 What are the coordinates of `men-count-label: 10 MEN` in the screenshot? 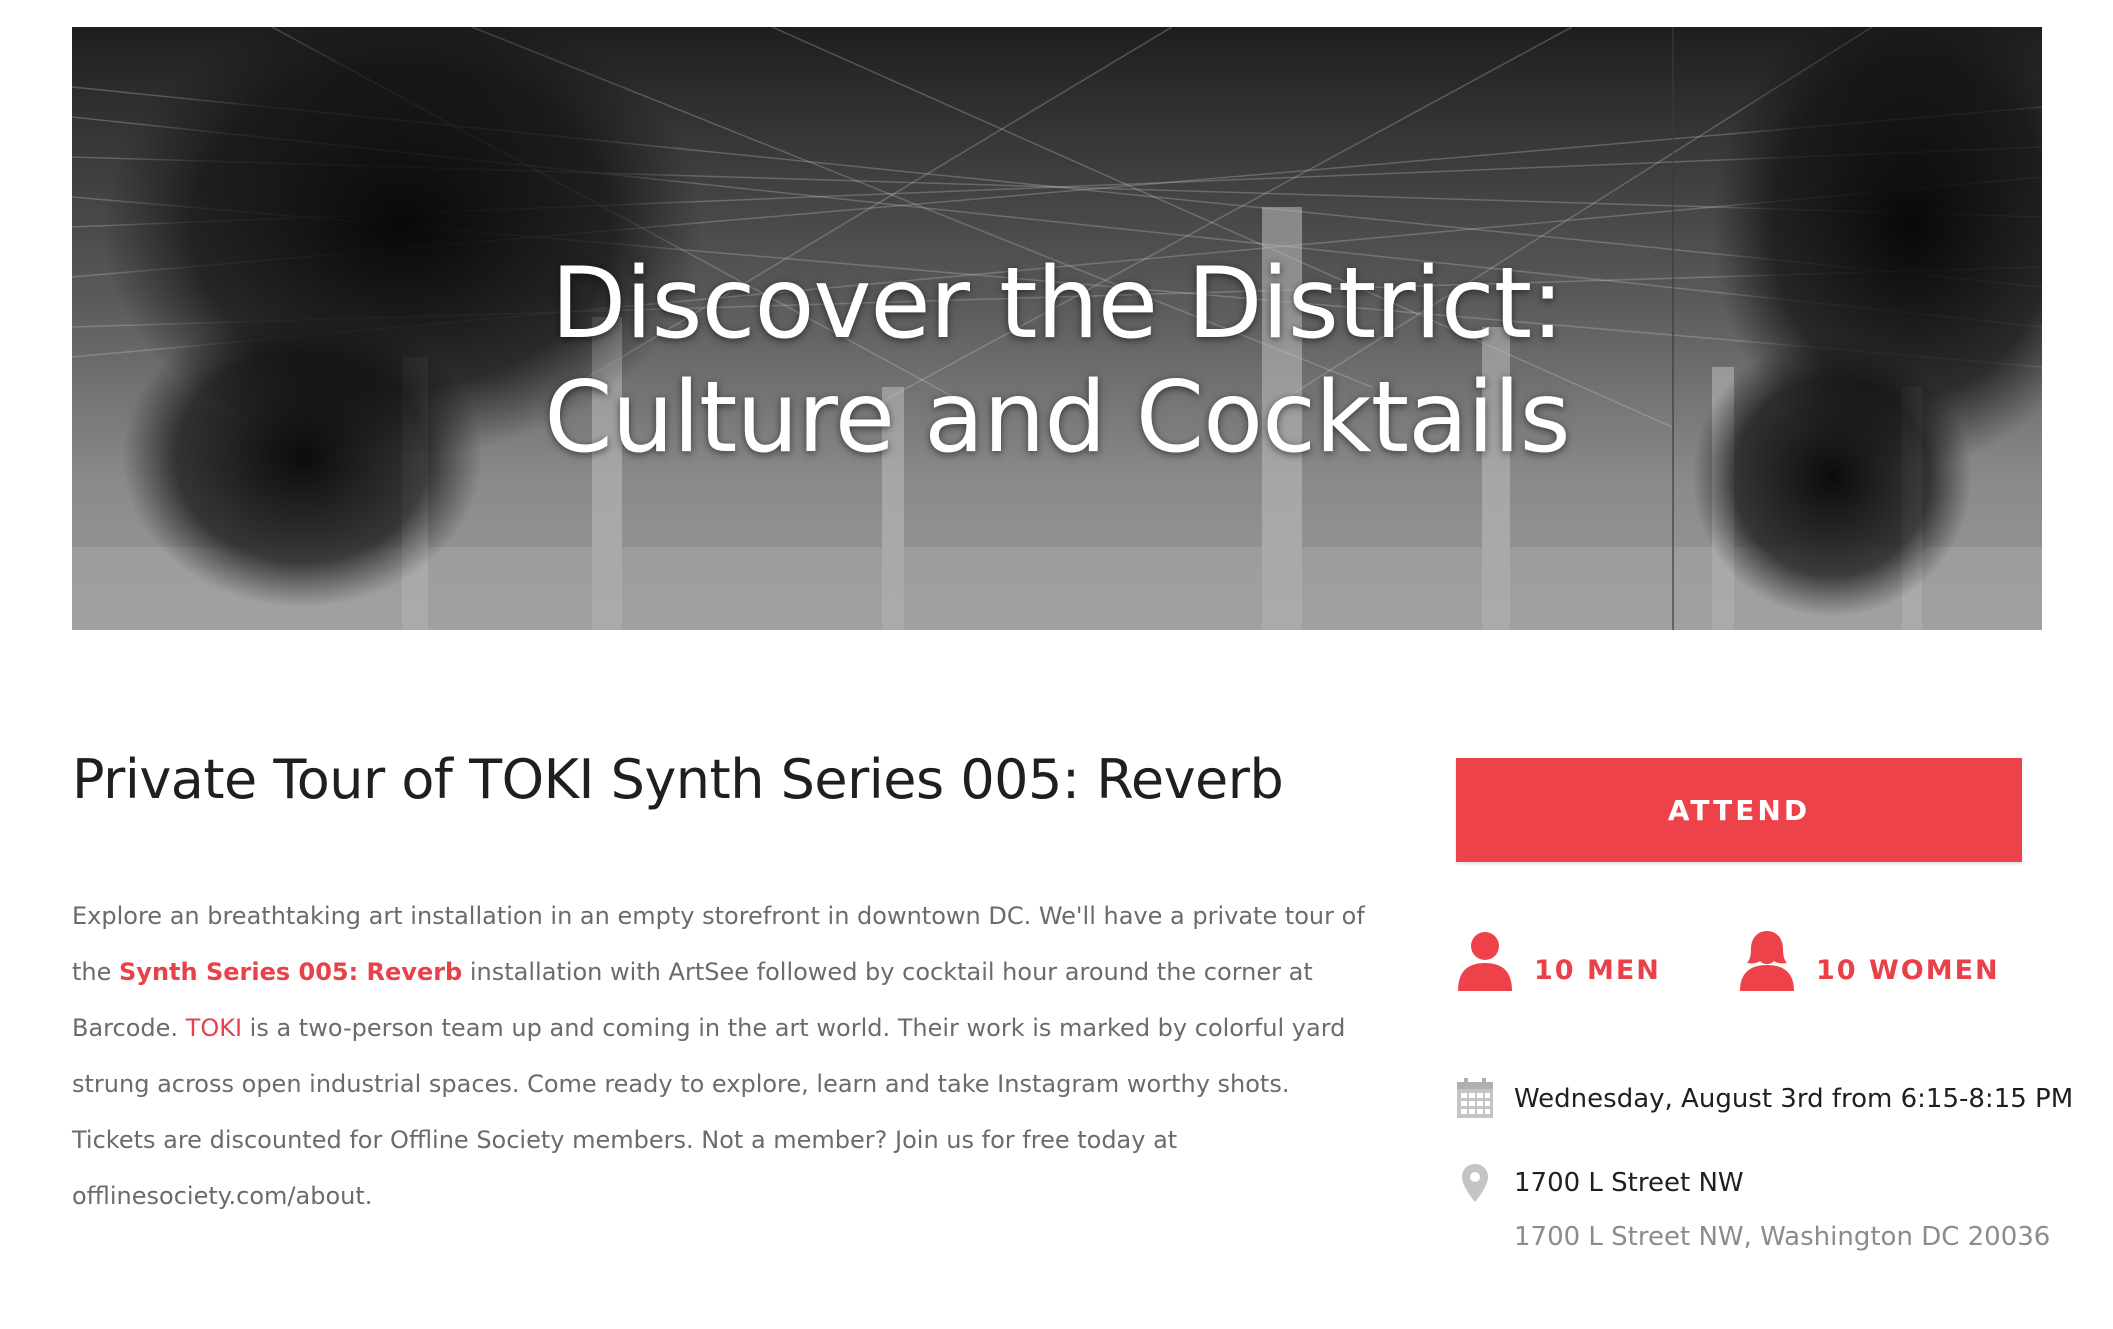 It's located at (1597, 970).